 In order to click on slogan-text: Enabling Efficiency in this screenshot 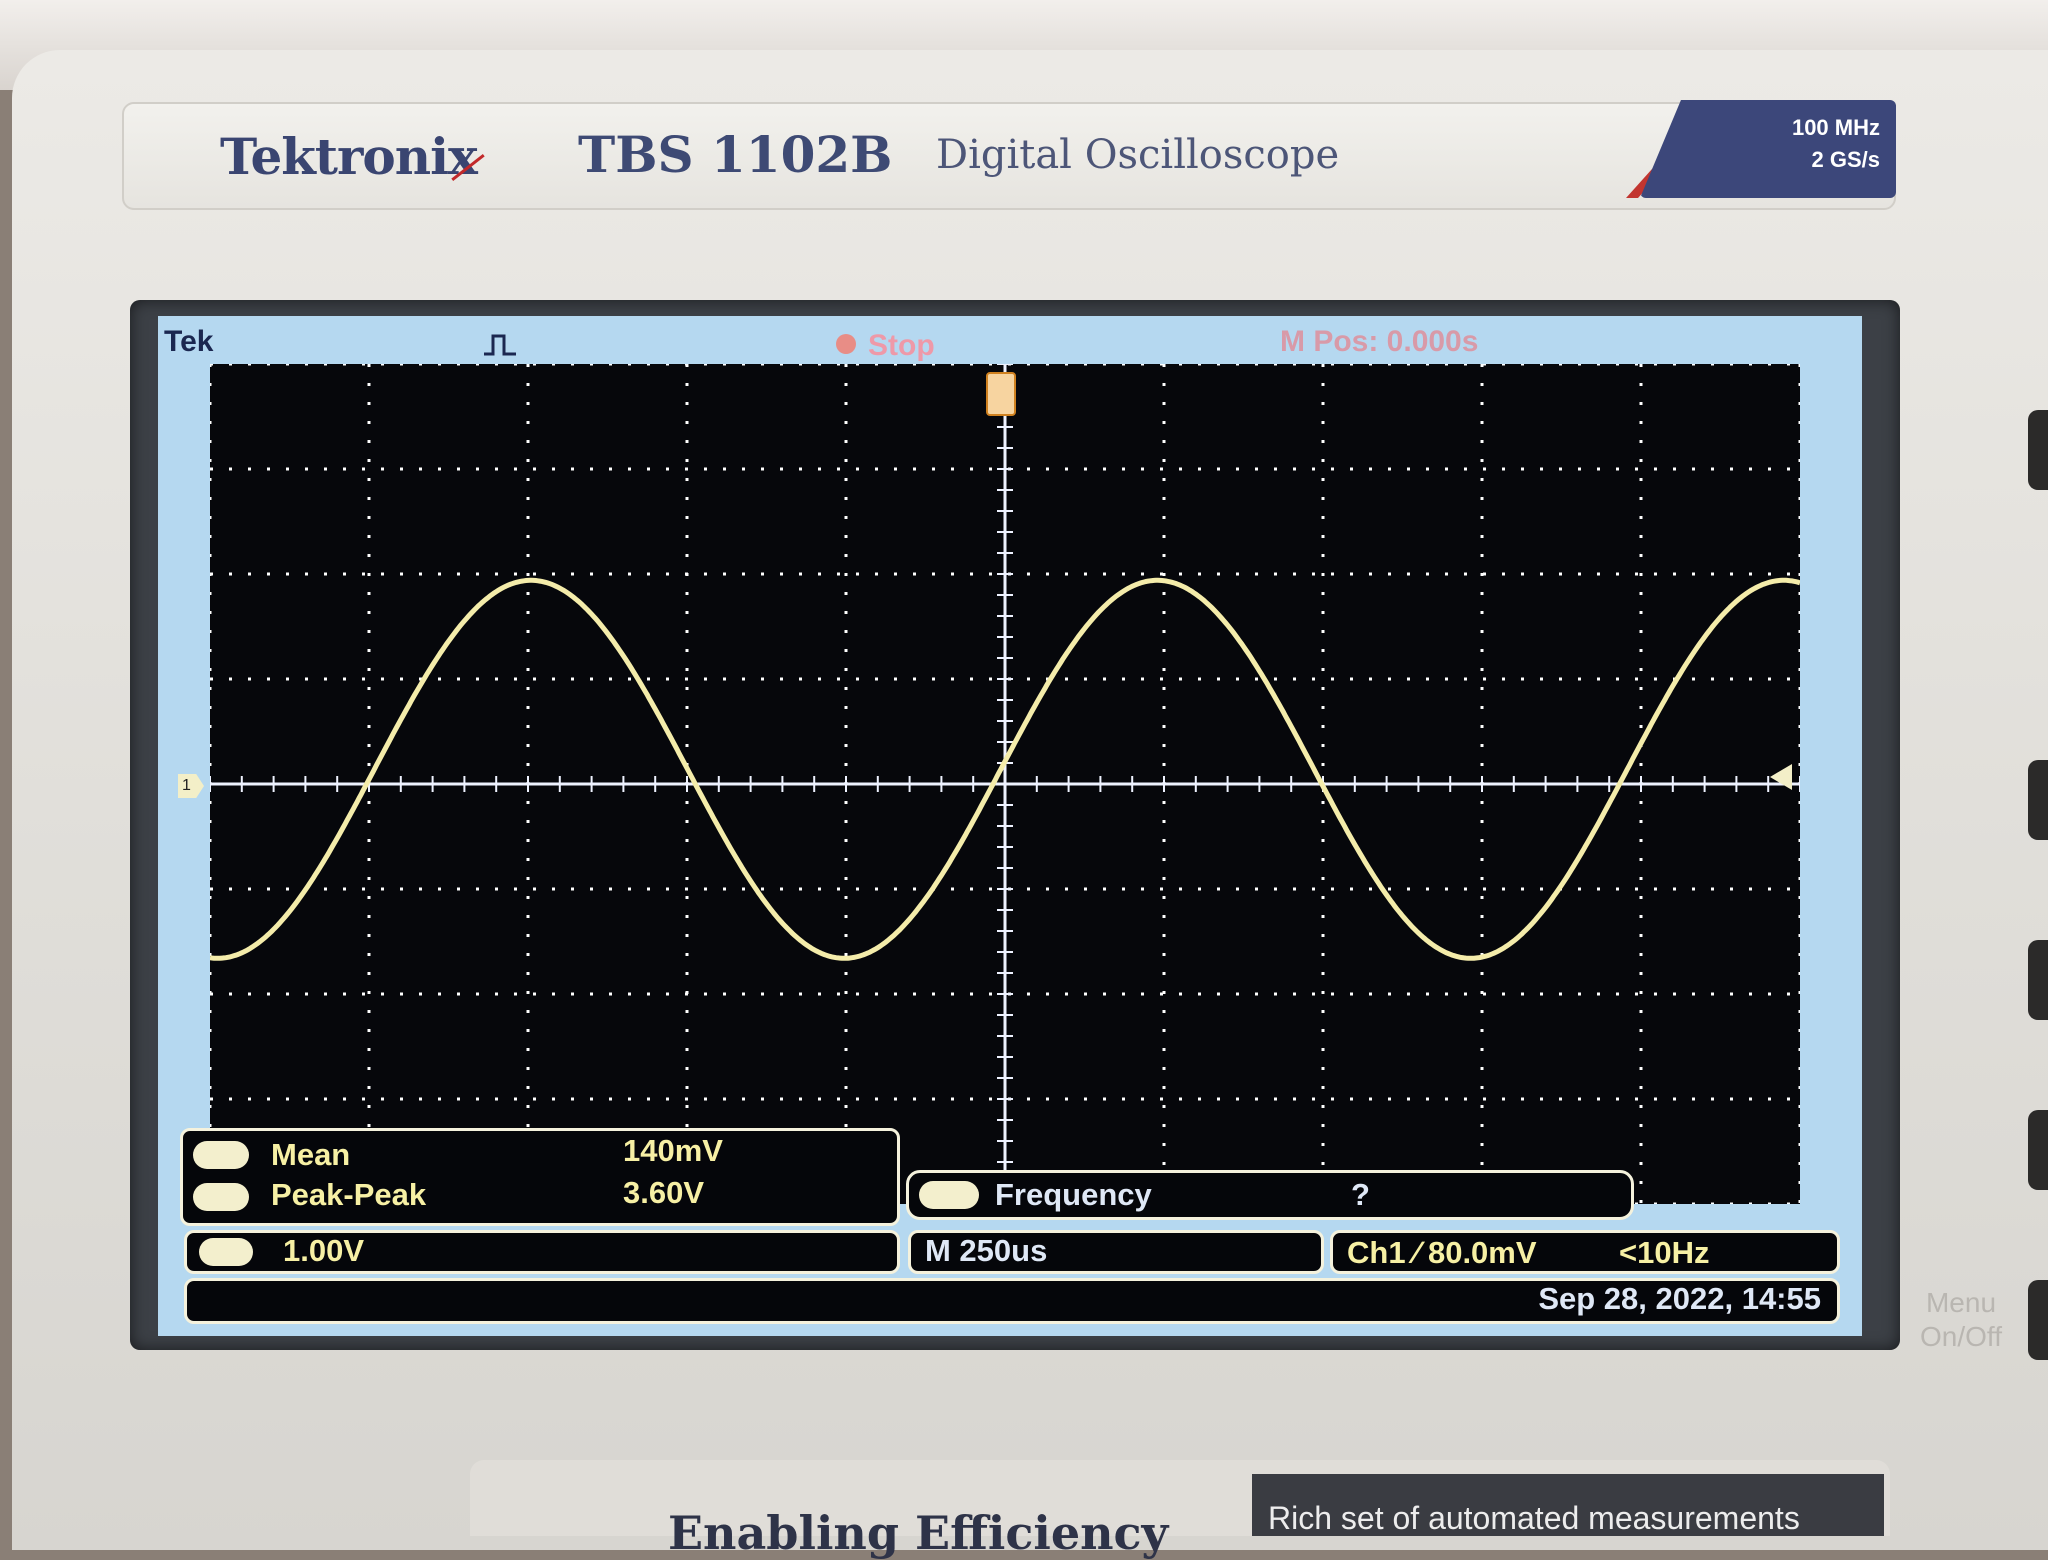, I will do `click(918, 1533)`.